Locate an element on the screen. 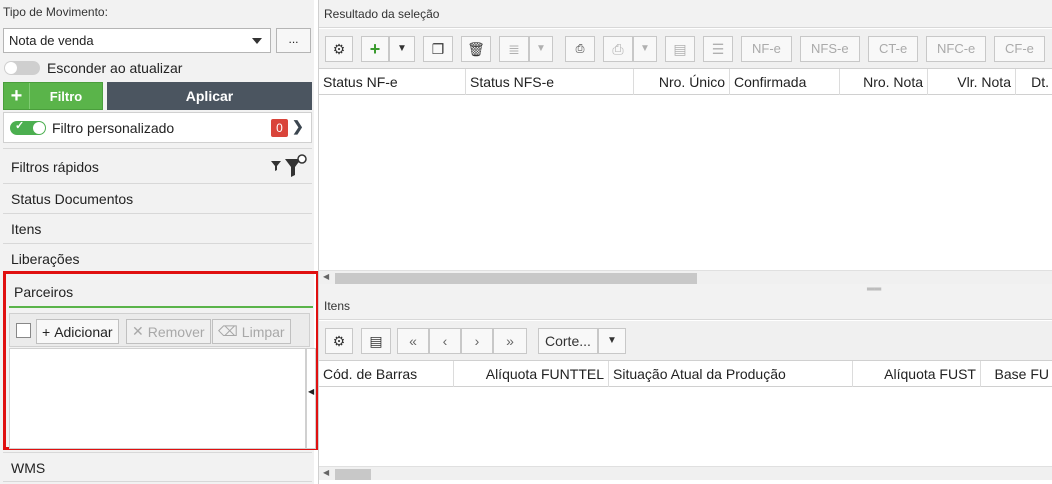 This screenshot has height=484, width=1052. document-icon: ▤ is located at coordinates (680, 49).